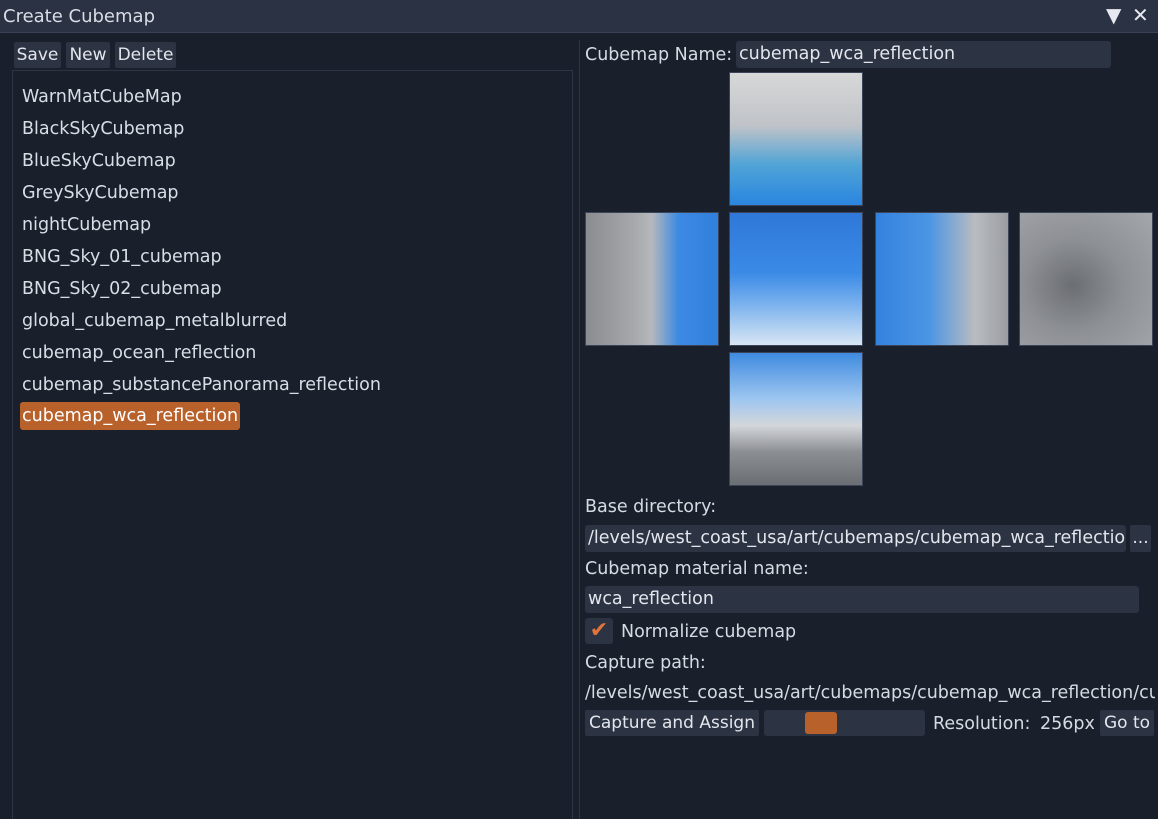 Image resolution: width=1158 pixels, height=819 pixels. What do you see at coordinates (154, 321) in the screenshot?
I see `list-item: global_cubemap_metalblurred` at bounding box center [154, 321].